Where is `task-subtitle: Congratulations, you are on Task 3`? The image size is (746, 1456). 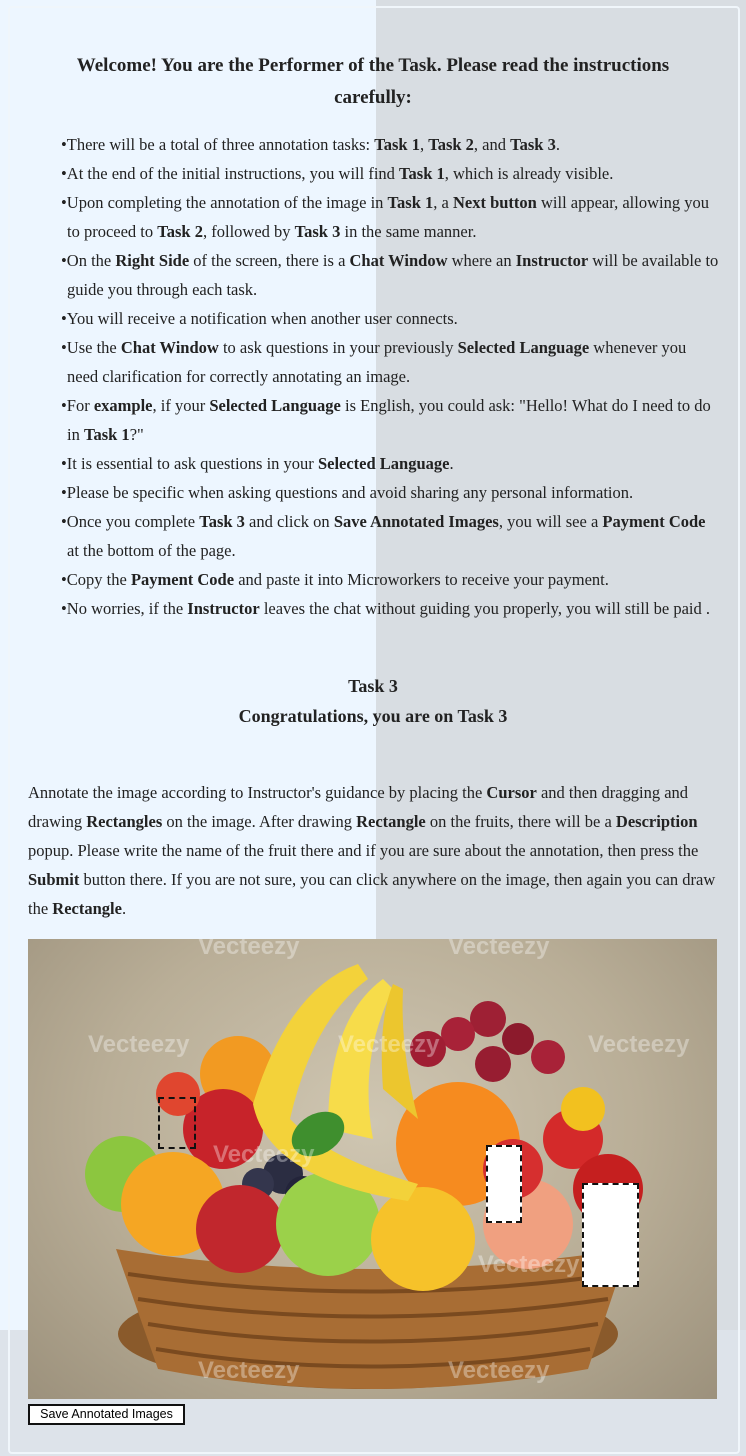
task-subtitle: Congratulations, you are on Task 3 is located at coordinates (373, 716).